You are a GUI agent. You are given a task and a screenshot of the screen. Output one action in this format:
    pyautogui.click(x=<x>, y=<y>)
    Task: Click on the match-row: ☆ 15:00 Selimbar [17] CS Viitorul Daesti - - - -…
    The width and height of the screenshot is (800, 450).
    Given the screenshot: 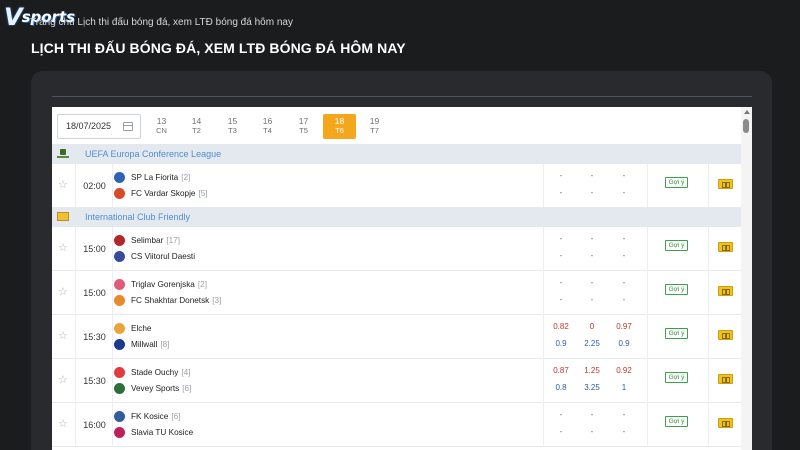 What is the action you would take?
    pyautogui.click(x=396, y=249)
    